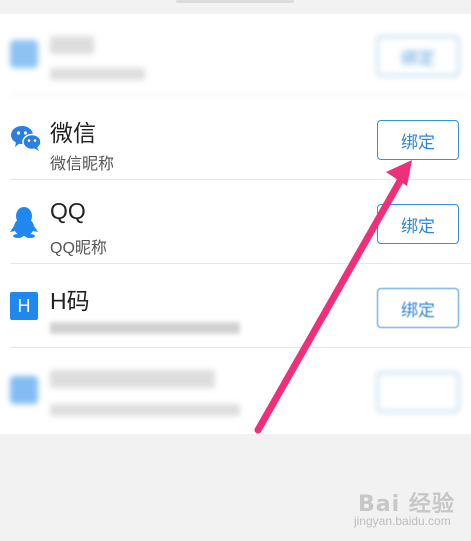  What do you see at coordinates (418, 140) in the screenshot?
I see `wechat-bind-button: 绑定` at bounding box center [418, 140].